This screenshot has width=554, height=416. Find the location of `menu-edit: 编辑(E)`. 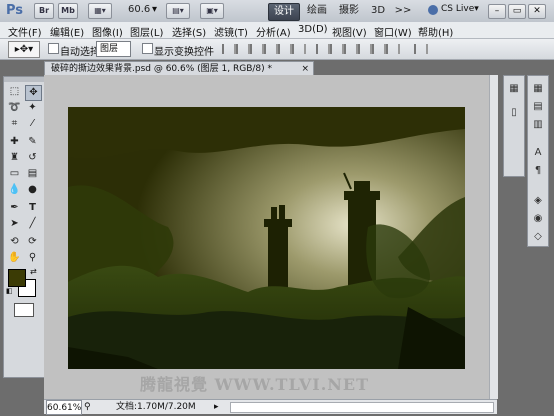

menu-edit: 编辑(E) is located at coordinates (67, 31).